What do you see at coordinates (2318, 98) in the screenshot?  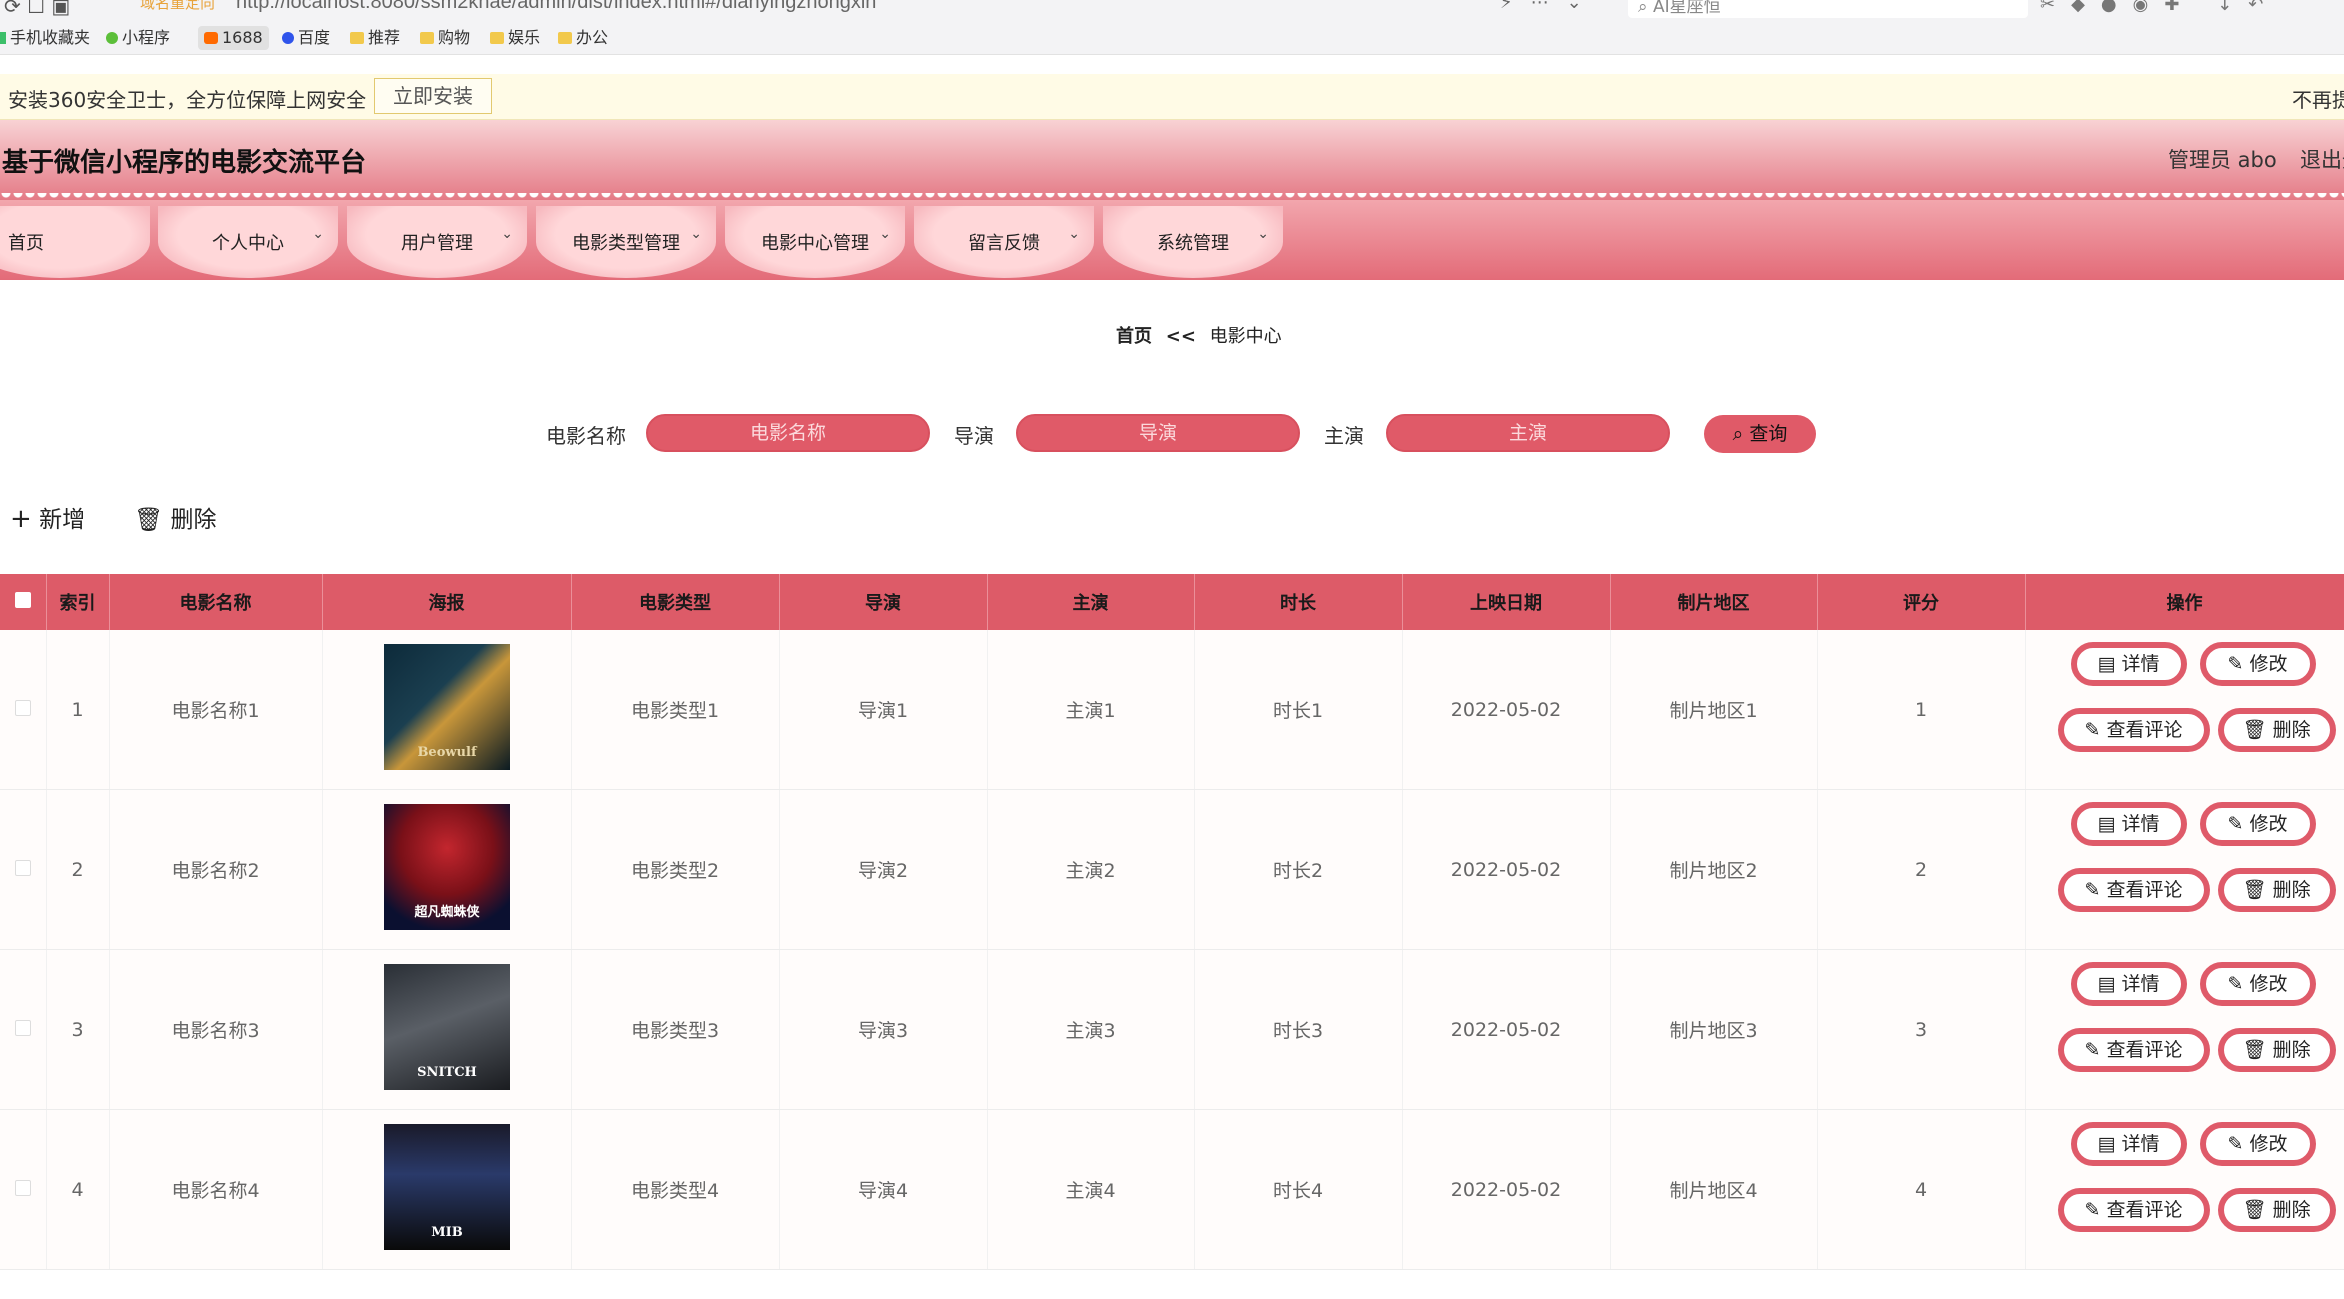 I see `dismiss-notice-link: 不再提` at bounding box center [2318, 98].